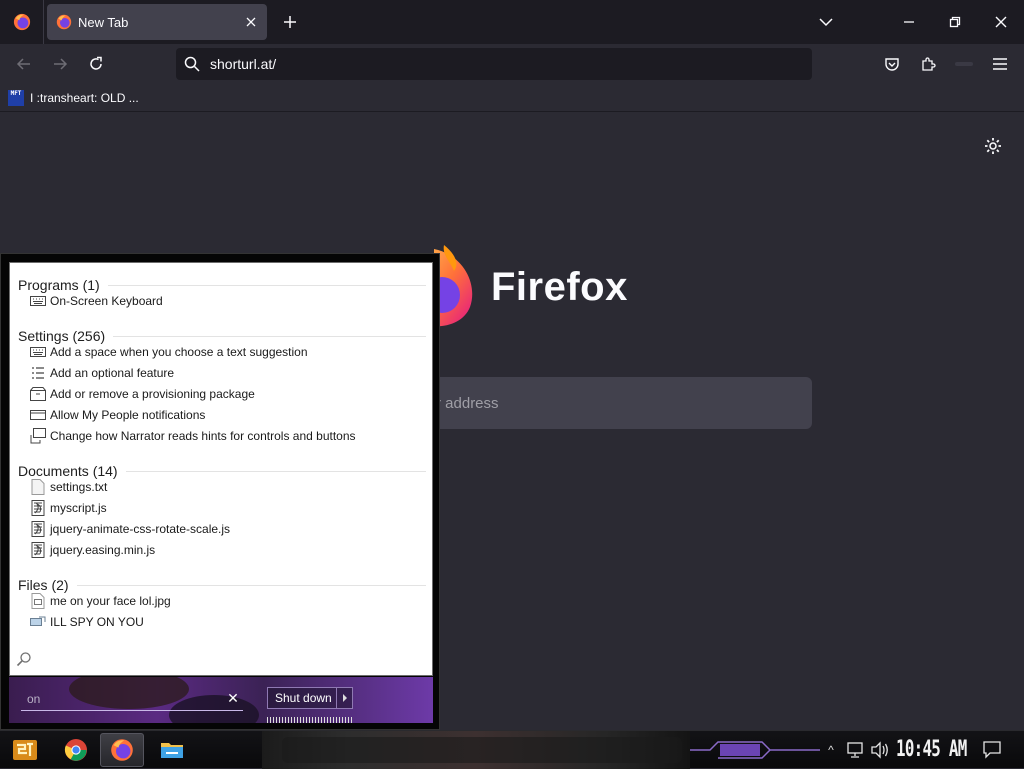 This screenshot has height=769, width=1024. I want to click on back-button, so click(24, 64).